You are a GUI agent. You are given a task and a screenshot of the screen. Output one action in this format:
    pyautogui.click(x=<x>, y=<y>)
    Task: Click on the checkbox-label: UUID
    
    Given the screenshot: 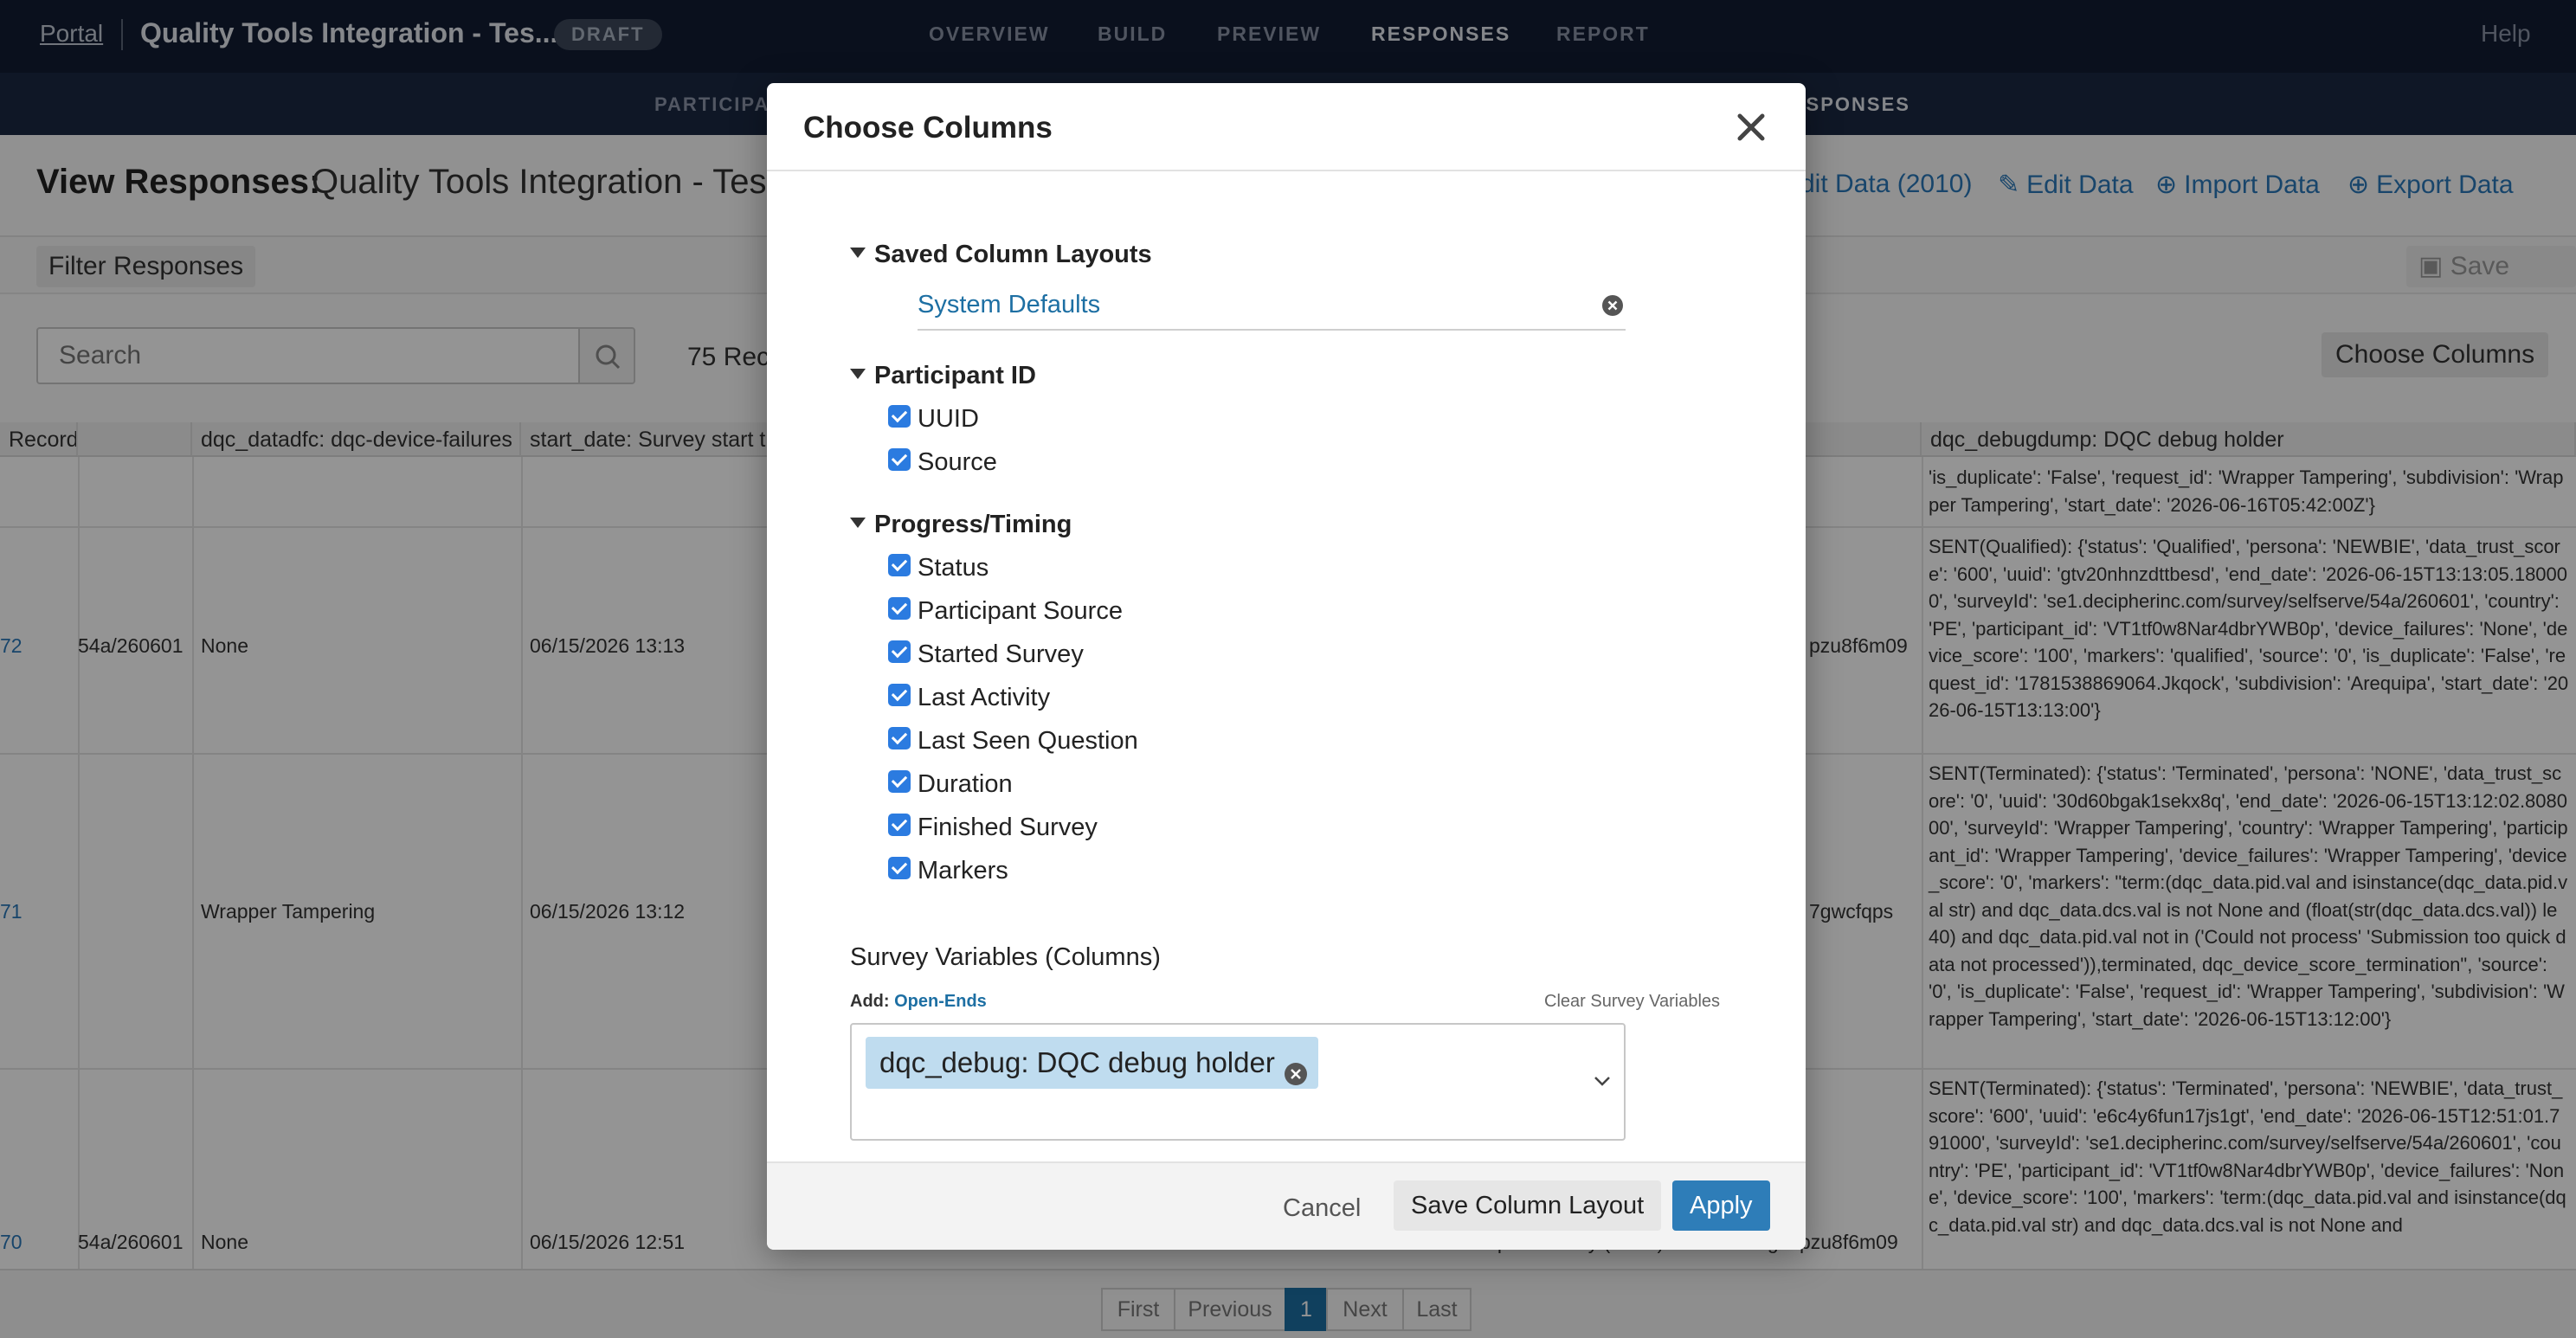 What is the action you would take?
    pyautogui.click(x=949, y=419)
    